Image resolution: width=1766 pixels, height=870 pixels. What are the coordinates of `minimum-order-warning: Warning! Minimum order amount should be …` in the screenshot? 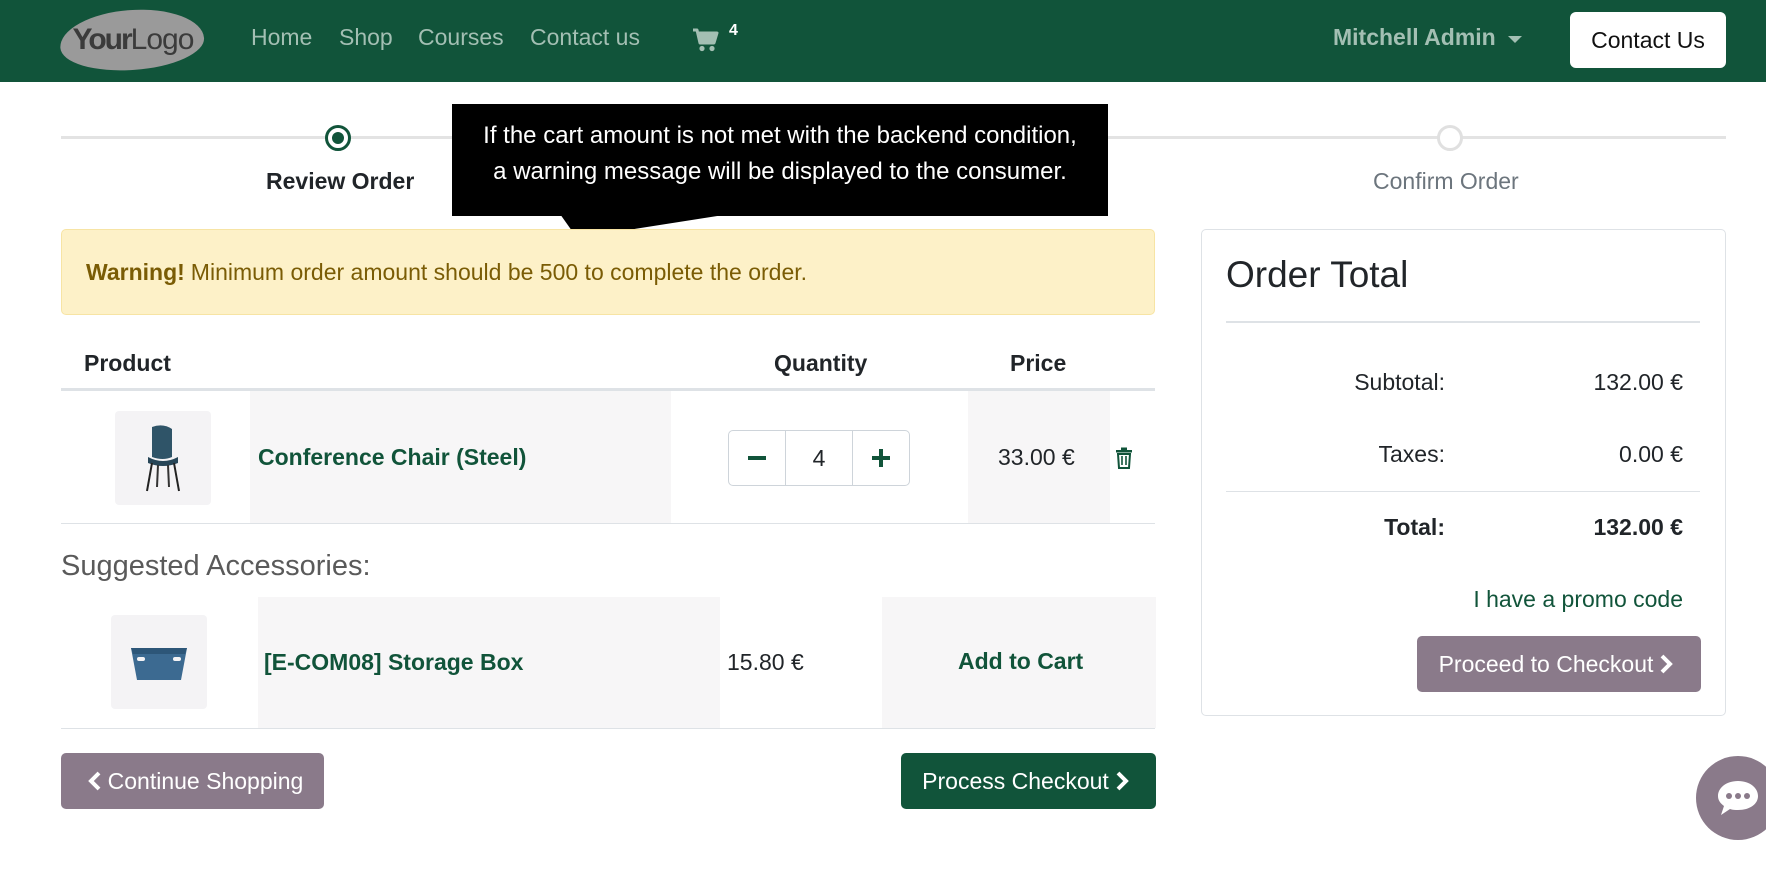 It's located at (608, 272).